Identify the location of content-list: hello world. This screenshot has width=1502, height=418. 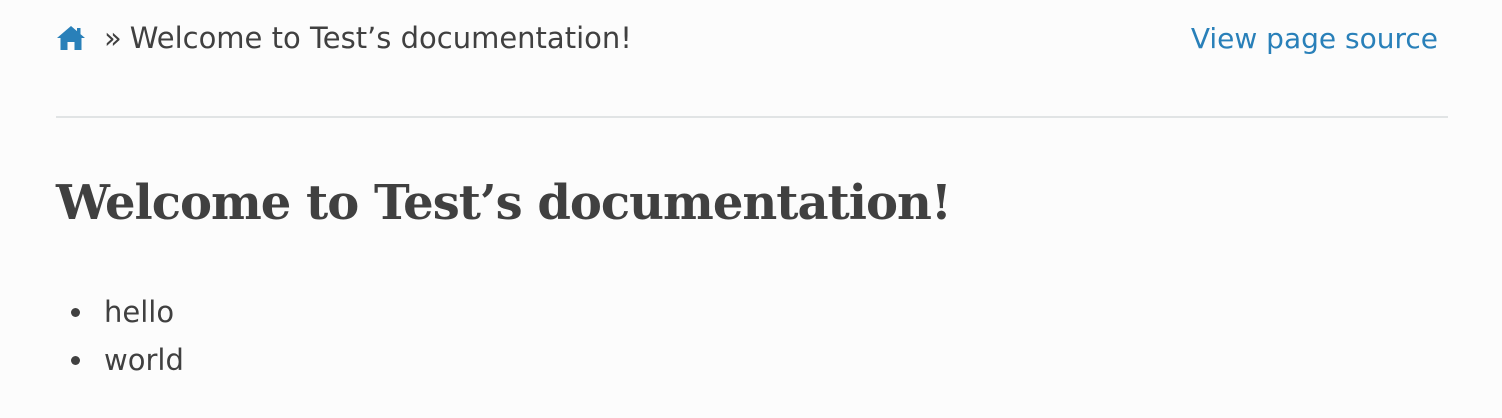
(120, 336).